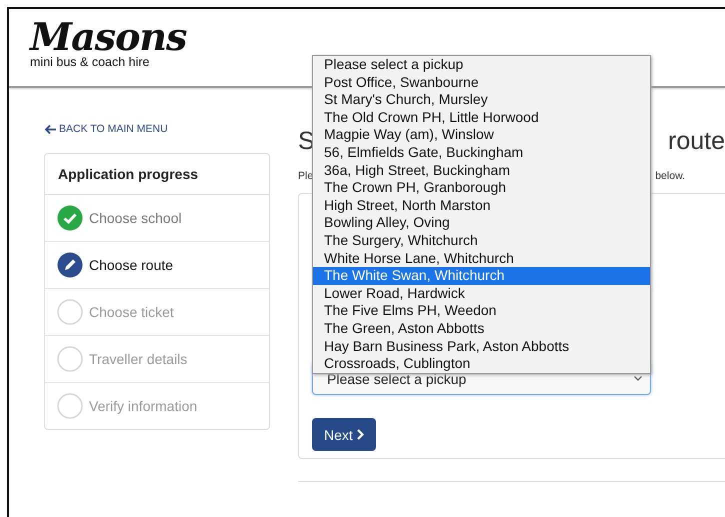 This screenshot has width=725, height=517. I want to click on progress-step-label: Choose route, so click(131, 265).